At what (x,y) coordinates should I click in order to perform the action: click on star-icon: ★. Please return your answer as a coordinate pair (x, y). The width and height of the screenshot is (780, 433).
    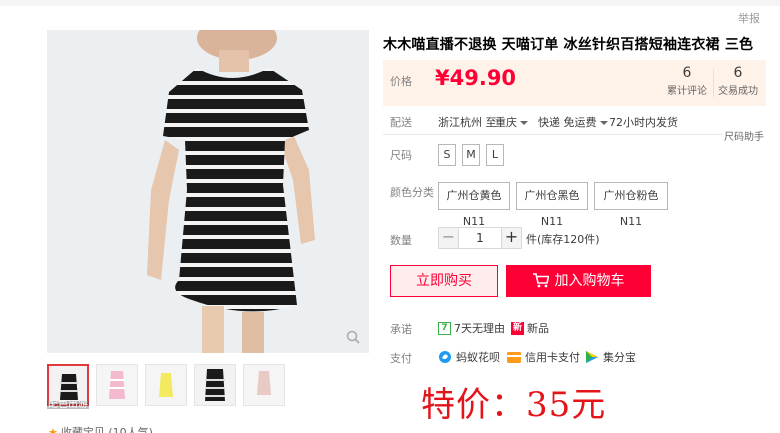
    Looking at the image, I should click on (53, 429).